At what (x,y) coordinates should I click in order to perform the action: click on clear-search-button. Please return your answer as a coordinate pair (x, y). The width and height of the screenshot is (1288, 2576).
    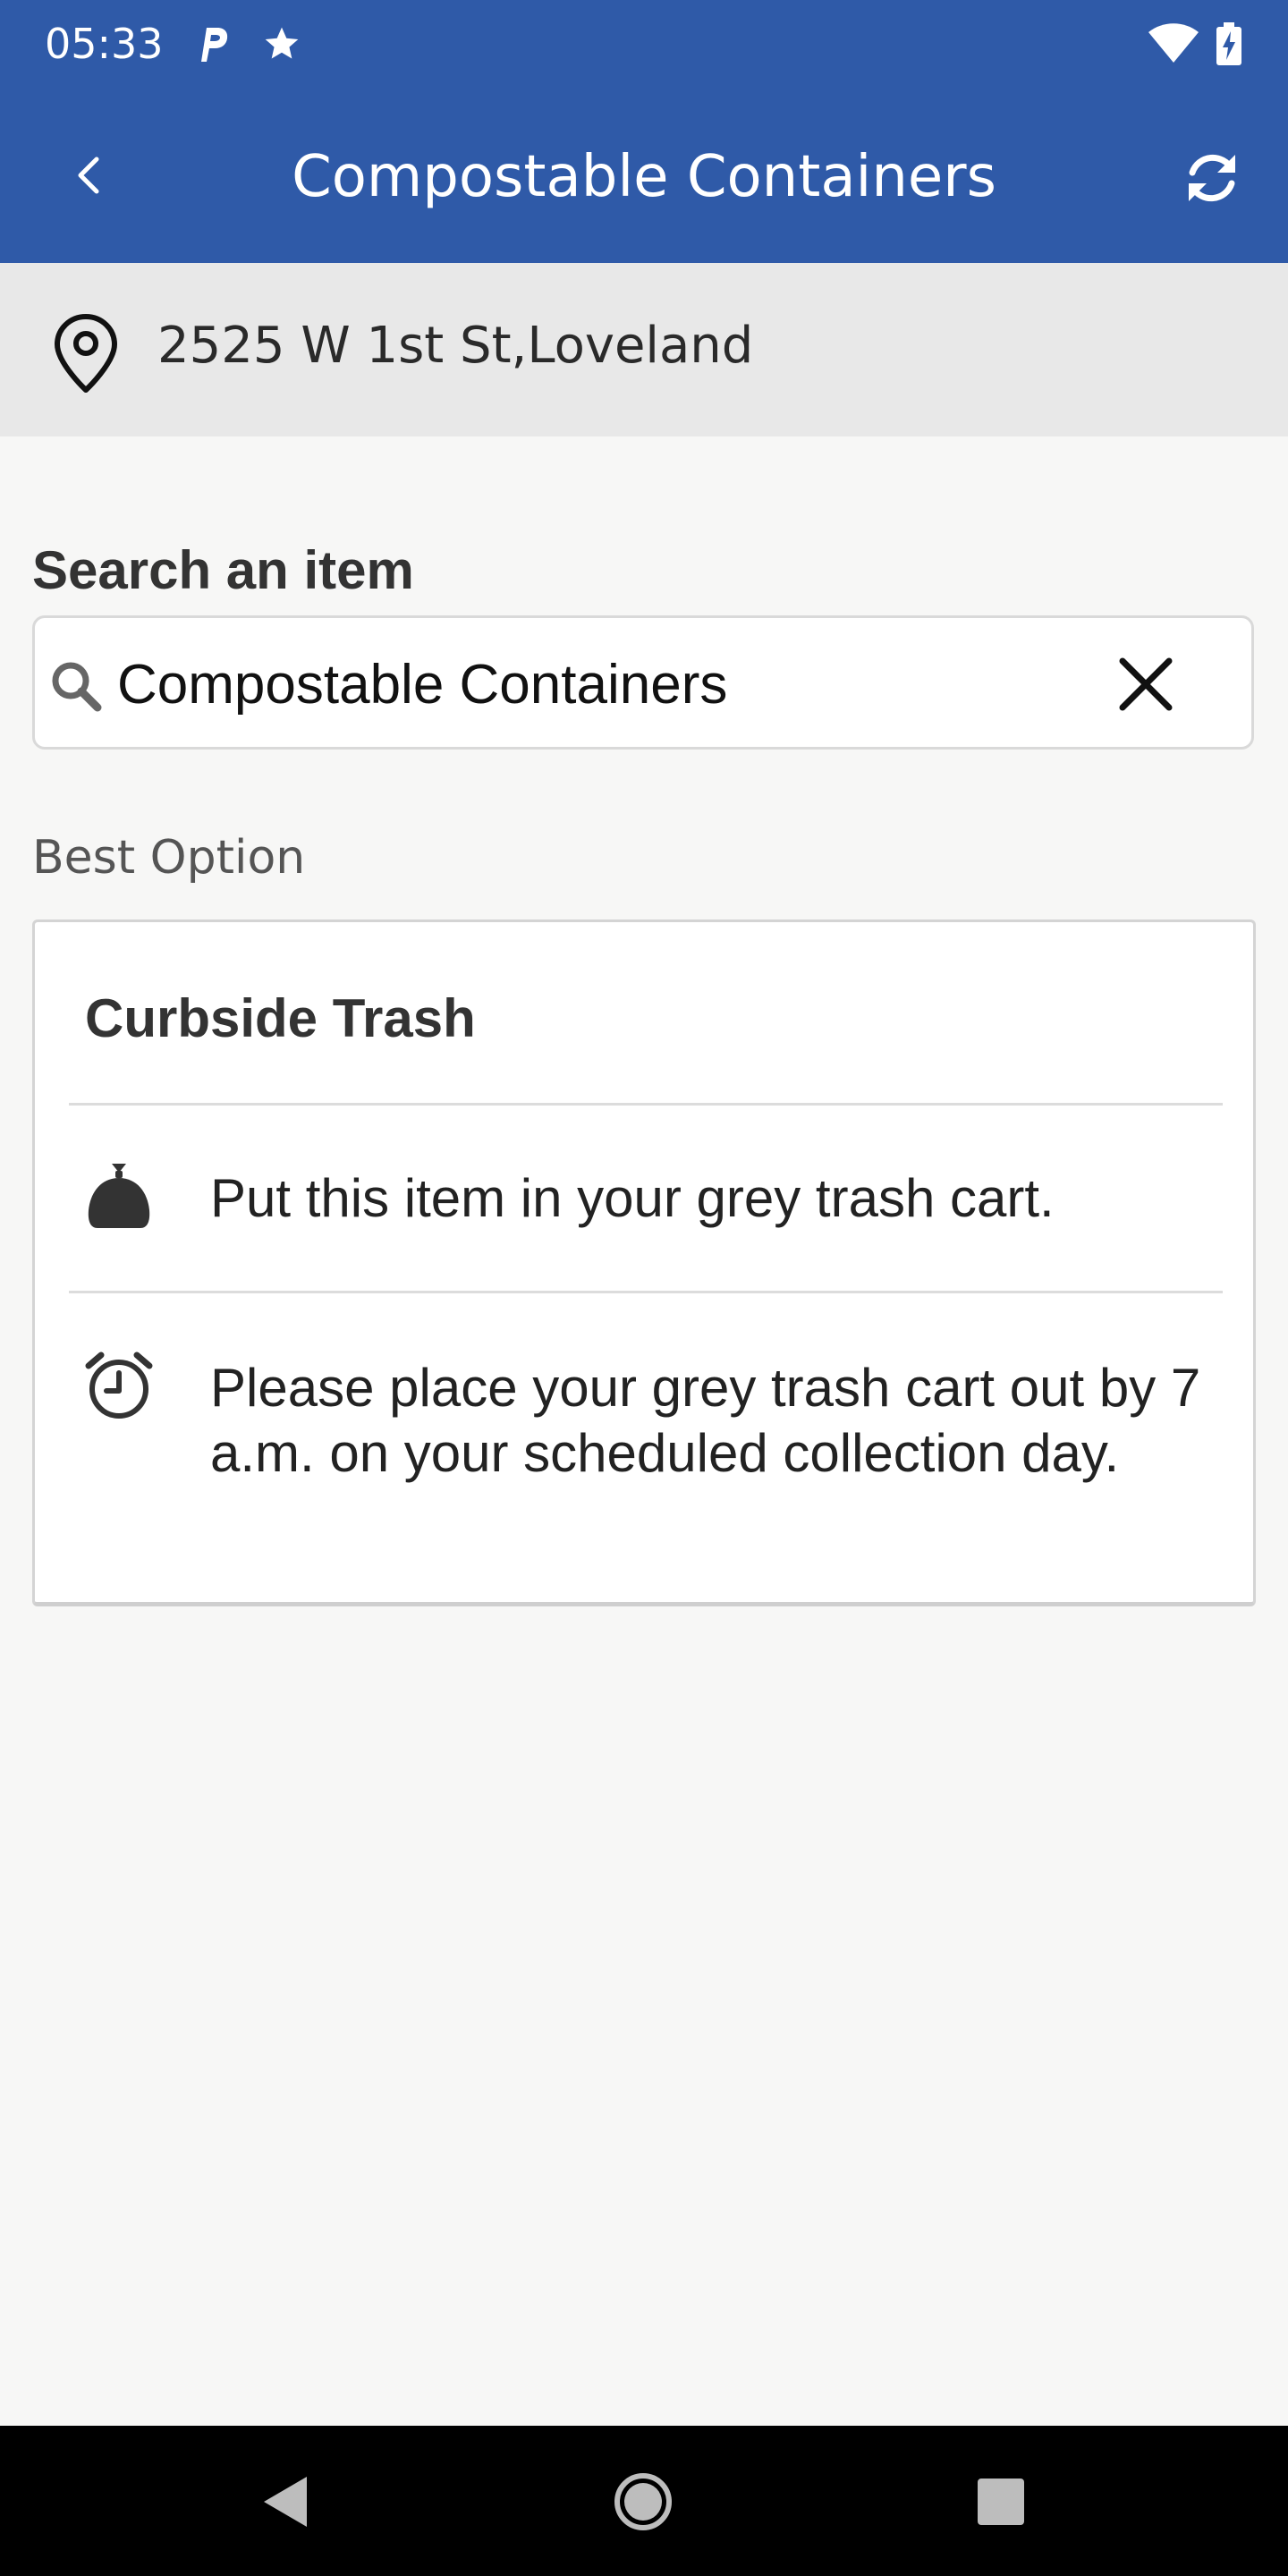
    Looking at the image, I should click on (1145, 684).